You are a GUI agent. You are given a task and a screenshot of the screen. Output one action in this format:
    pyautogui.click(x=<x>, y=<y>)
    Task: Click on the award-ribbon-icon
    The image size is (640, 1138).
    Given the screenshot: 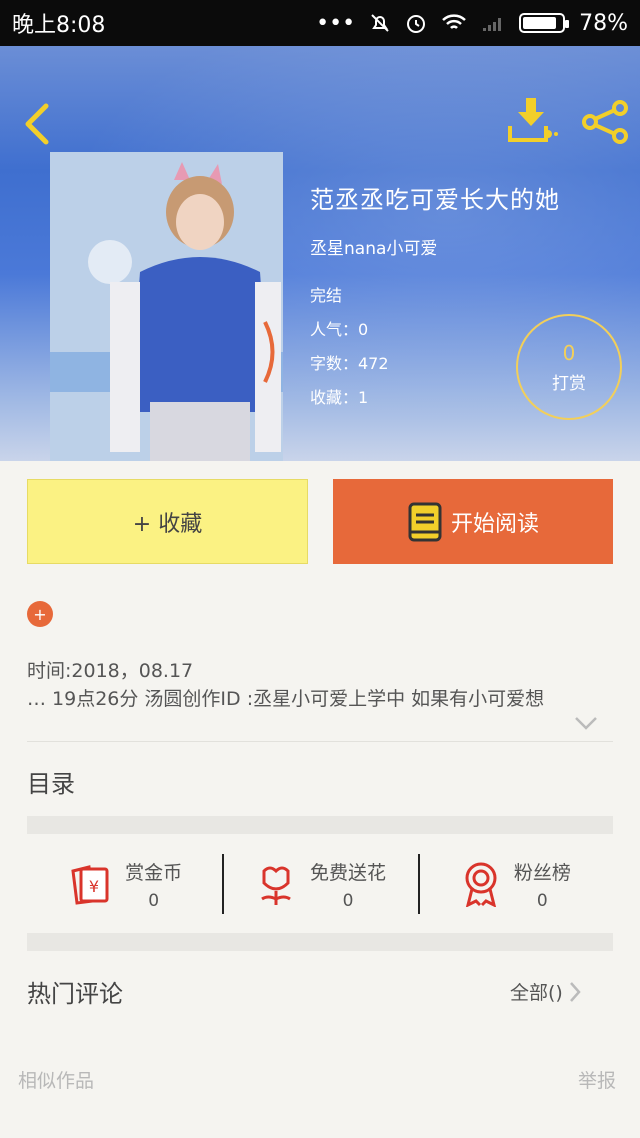 What is the action you would take?
    pyautogui.click(x=481, y=884)
    